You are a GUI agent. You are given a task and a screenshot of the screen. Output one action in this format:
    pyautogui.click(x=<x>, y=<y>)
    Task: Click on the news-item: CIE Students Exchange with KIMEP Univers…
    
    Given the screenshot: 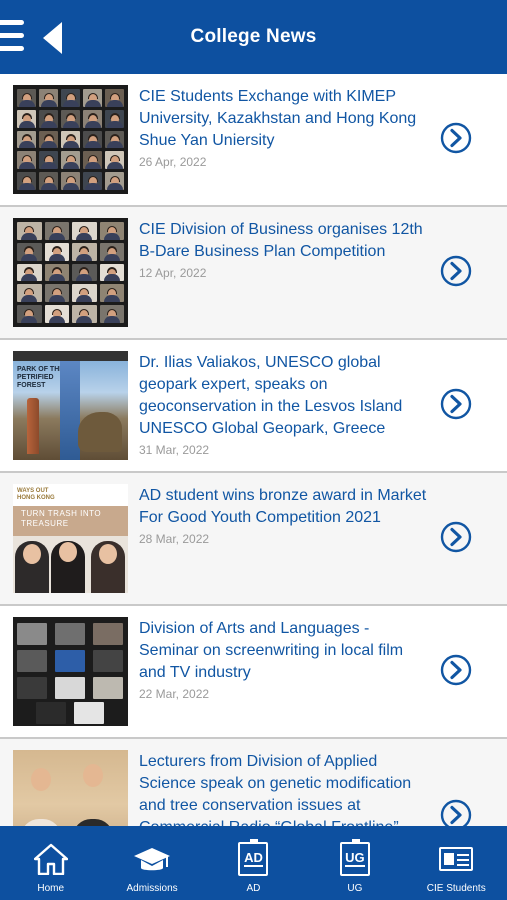 What is the action you would take?
    pyautogui.click(x=253, y=140)
    